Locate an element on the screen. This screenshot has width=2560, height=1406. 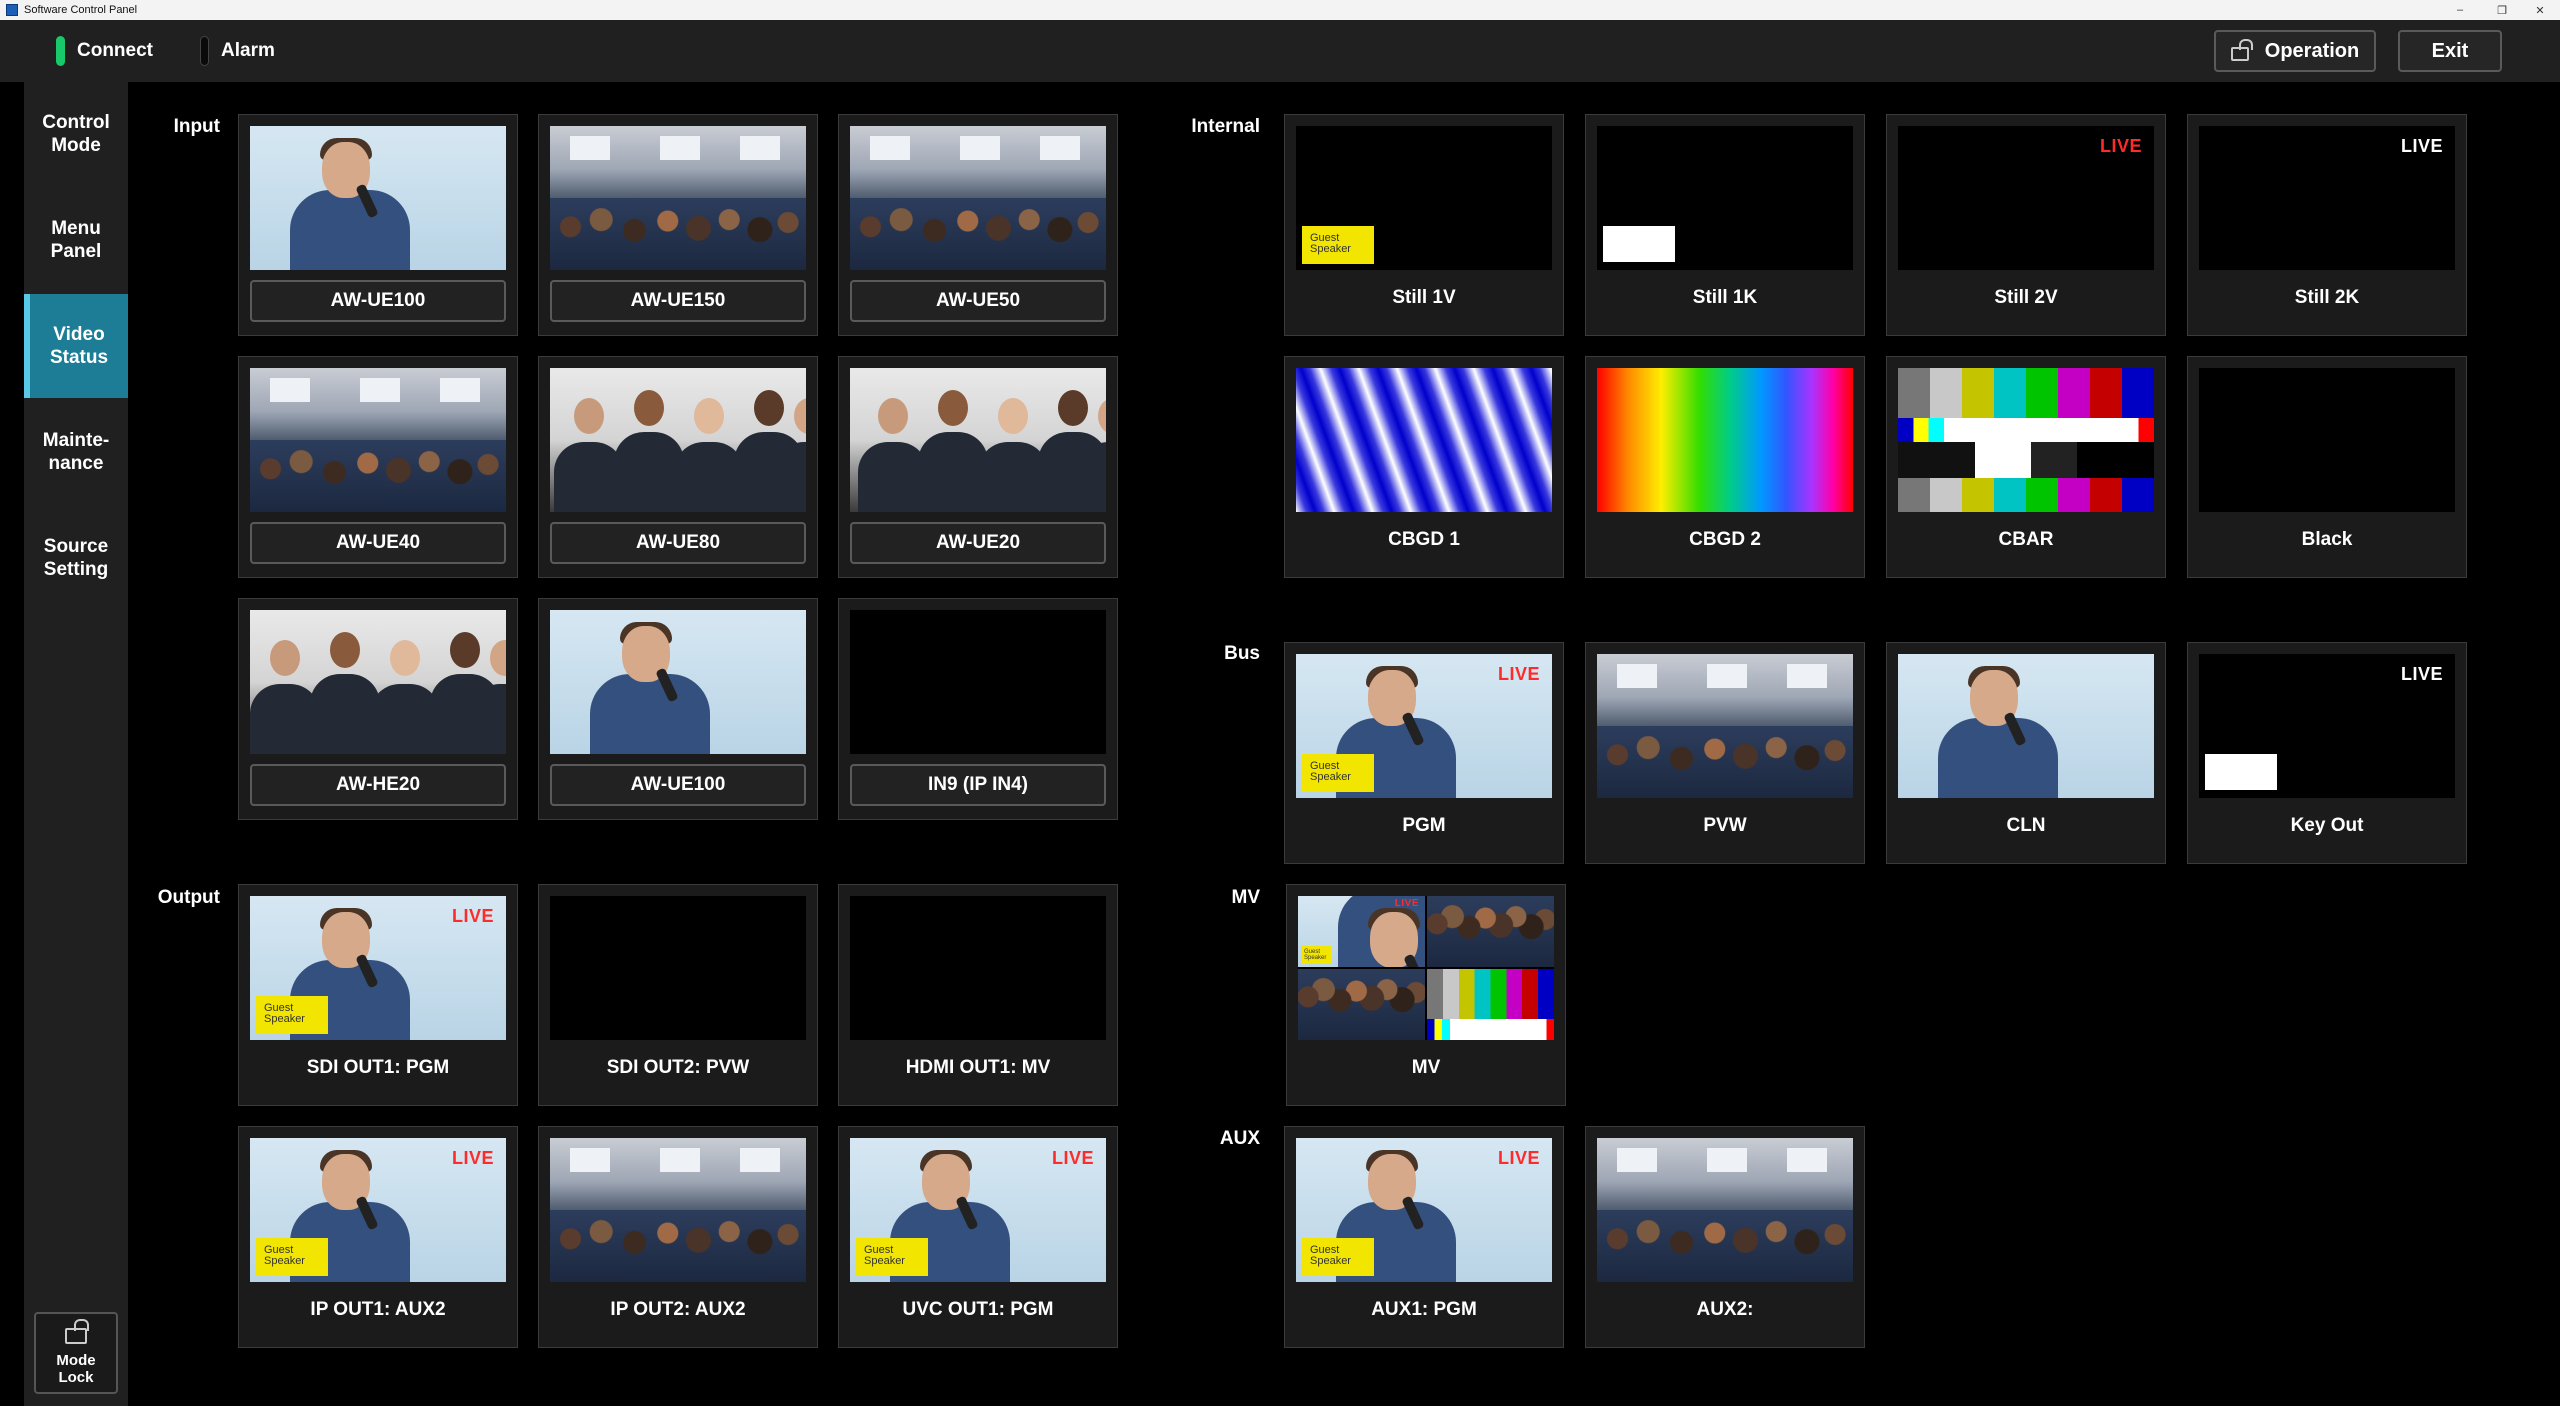
input-tile: AW-UE20 is located at coordinates (978, 467).